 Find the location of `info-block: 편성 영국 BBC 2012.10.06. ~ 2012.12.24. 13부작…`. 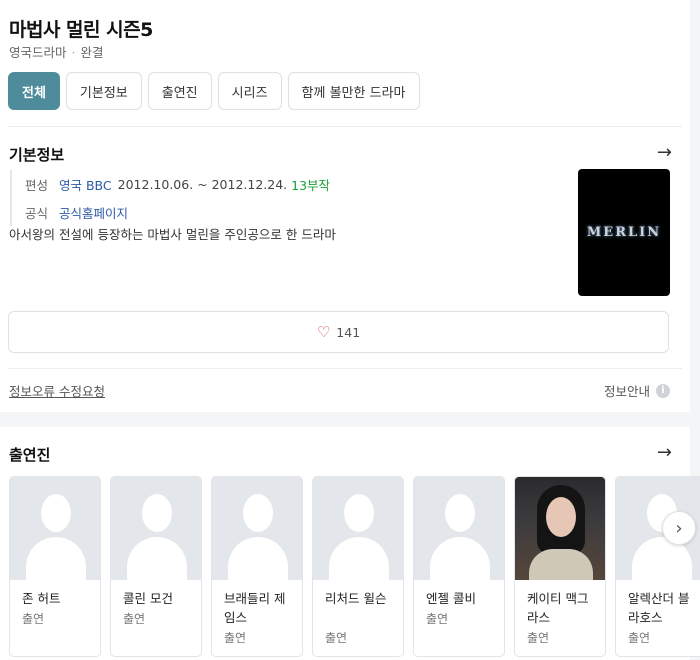

info-block: 편성 영국 BBC 2012.10.06. ~ 2012.12.24. 13부작… is located at coordinates (170, 198).